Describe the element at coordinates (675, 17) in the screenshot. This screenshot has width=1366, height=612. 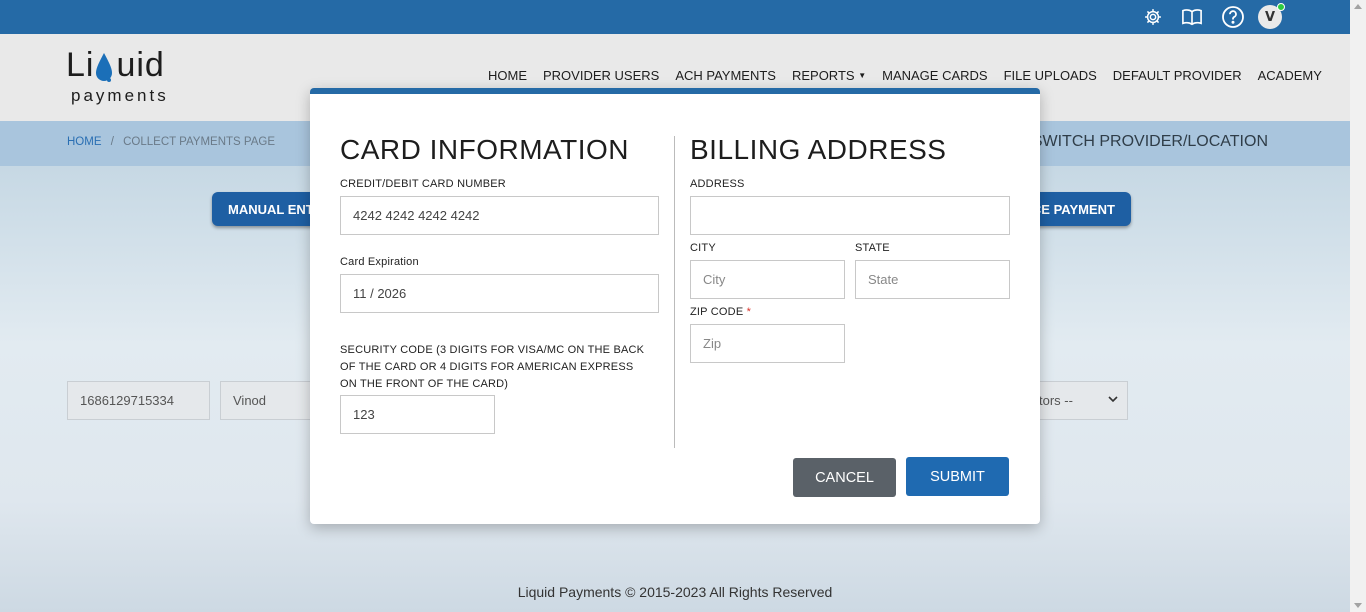
I see `top-bar: V` at that location.